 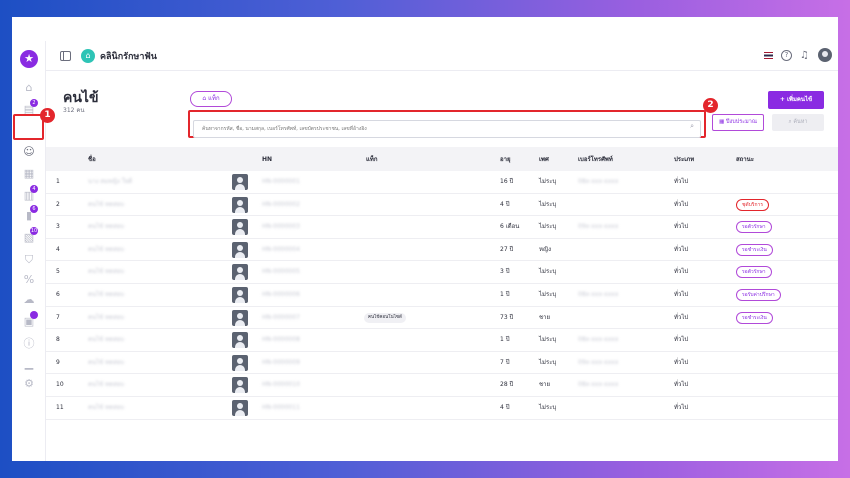 I want to click on clinic-name: คลินิกรักษาฟัน, so click(x=128, y=56).